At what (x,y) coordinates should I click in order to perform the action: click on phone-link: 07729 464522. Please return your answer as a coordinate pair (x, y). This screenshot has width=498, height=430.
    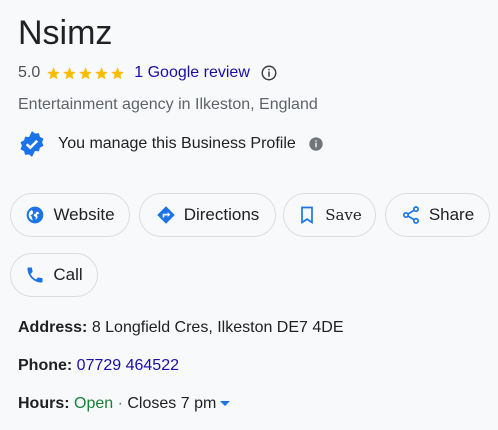
    Looking at the image, I should click on (128, 365).